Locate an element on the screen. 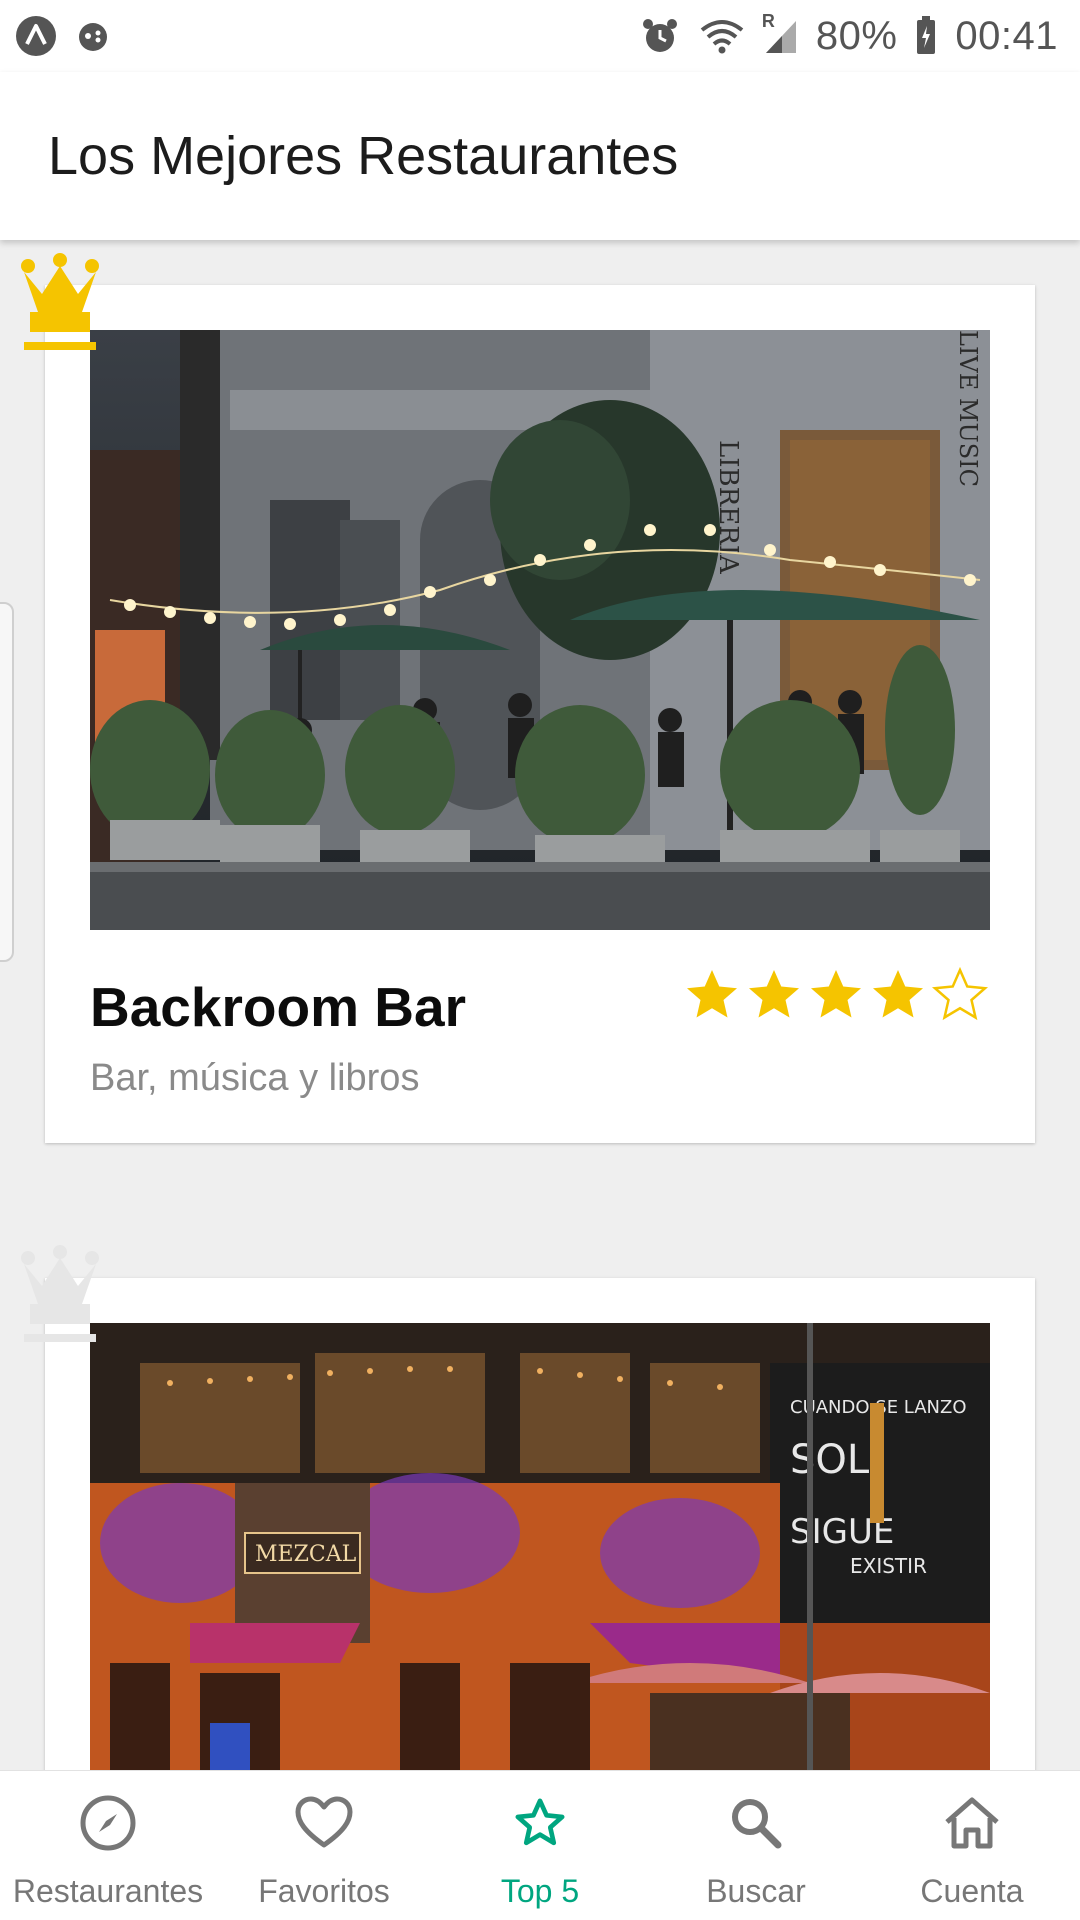  search-icon is located at coordinates (756, 1823).